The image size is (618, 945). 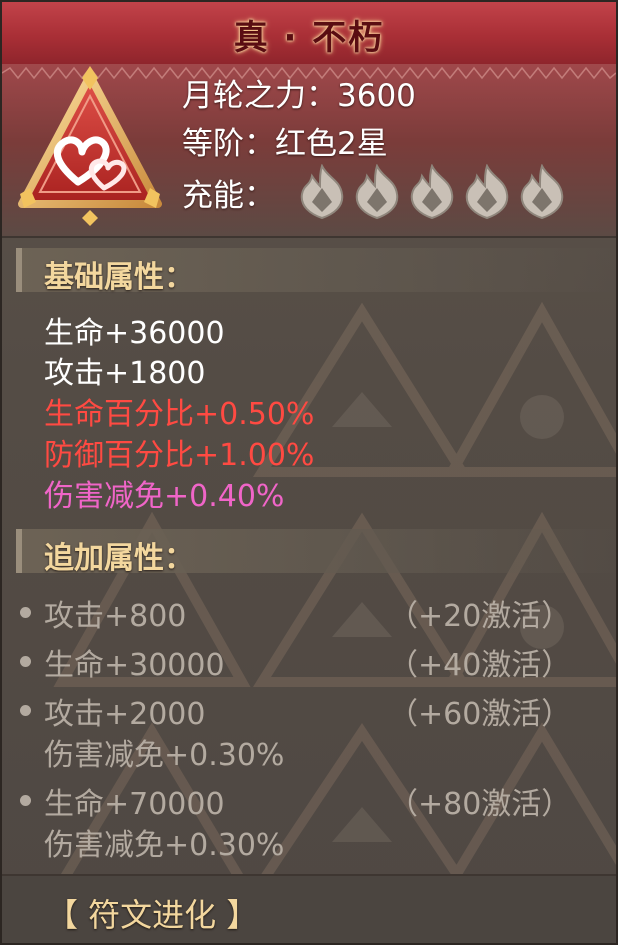 What do you see at coordinates (179, 414) in the screenshot?
I see `base-stat-line: 生命百分比+0.50%` at bounding box center [179, 414].